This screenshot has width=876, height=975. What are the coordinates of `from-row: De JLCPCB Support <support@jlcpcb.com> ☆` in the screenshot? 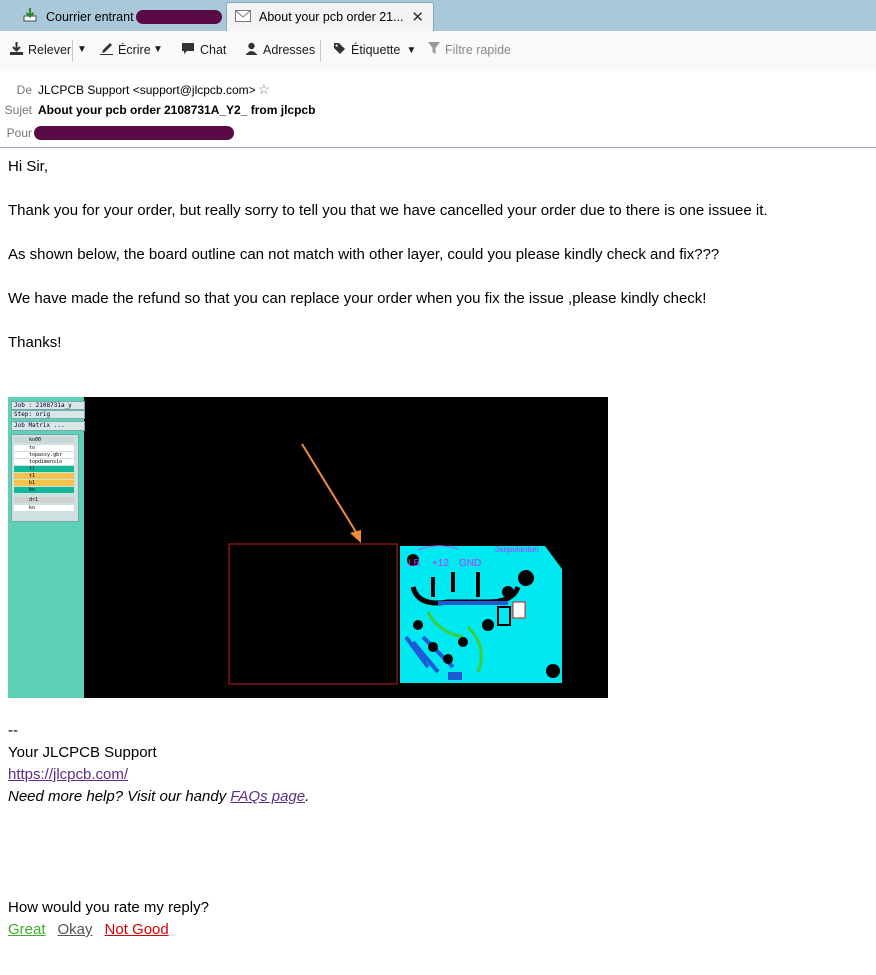 It's located at (135, 89).